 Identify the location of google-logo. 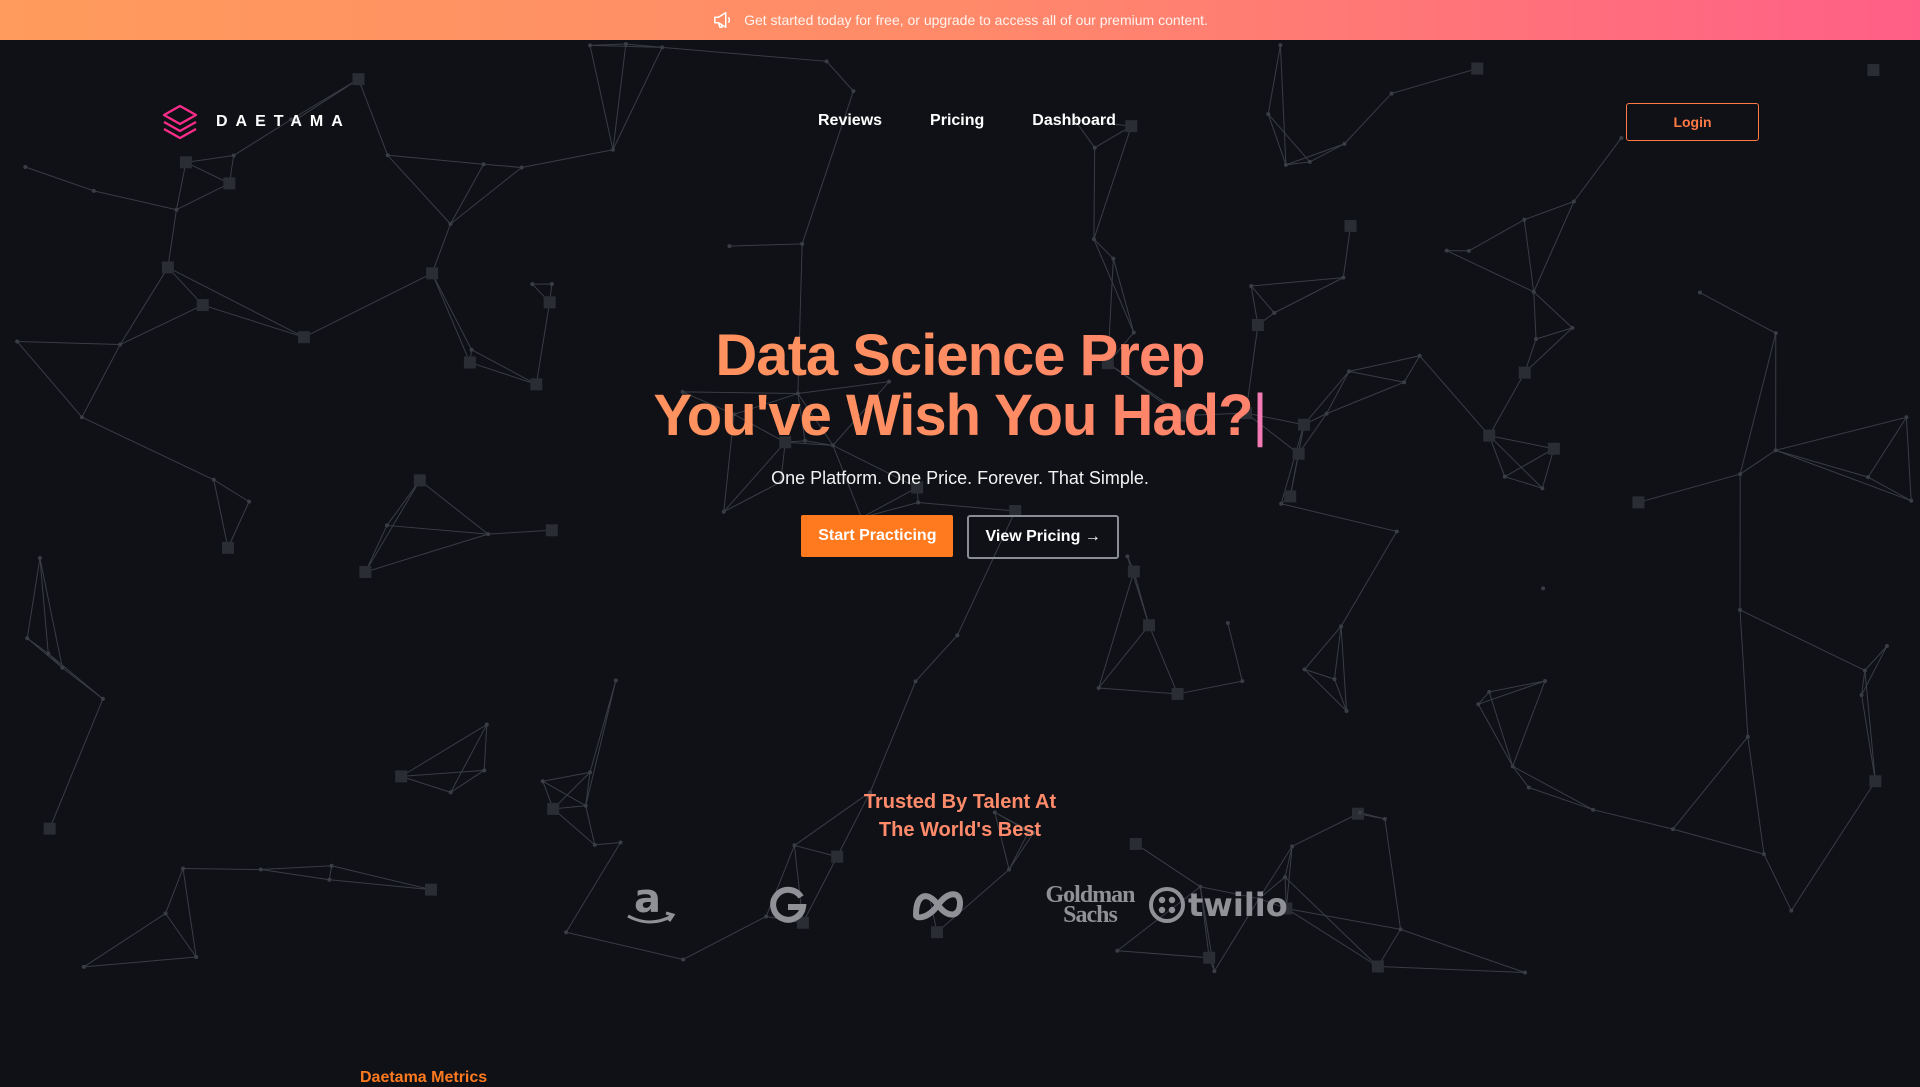
(788, 905).